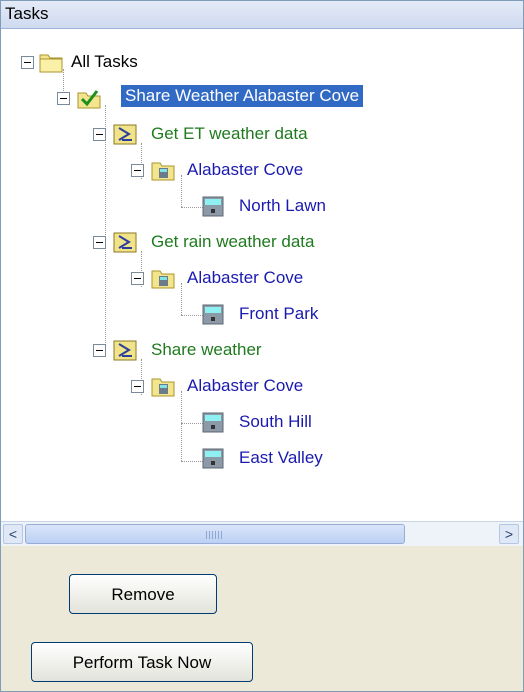 The width and height of the screenshot is (524, 692). I want to click on task-label: Share weather, so click(206, 349).